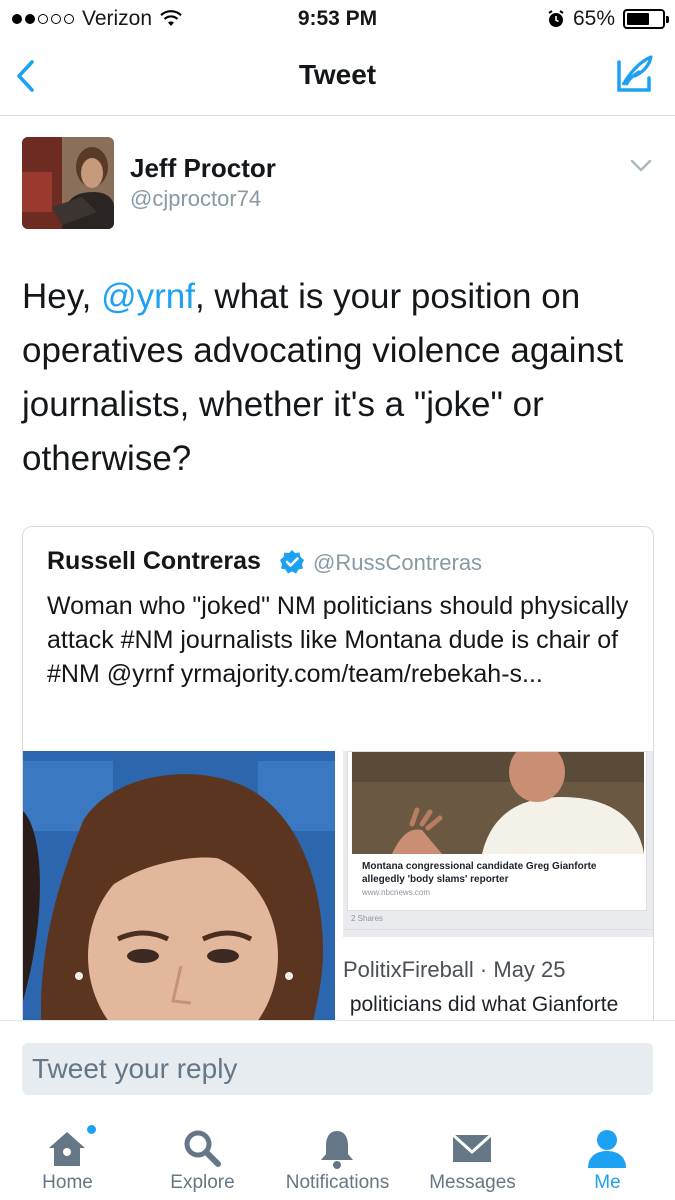 The width and height of the screenshot is (675, 1200). Describe the element at coordinates (337, 1150) in the screenshot. I see `bell-icon` at that location.